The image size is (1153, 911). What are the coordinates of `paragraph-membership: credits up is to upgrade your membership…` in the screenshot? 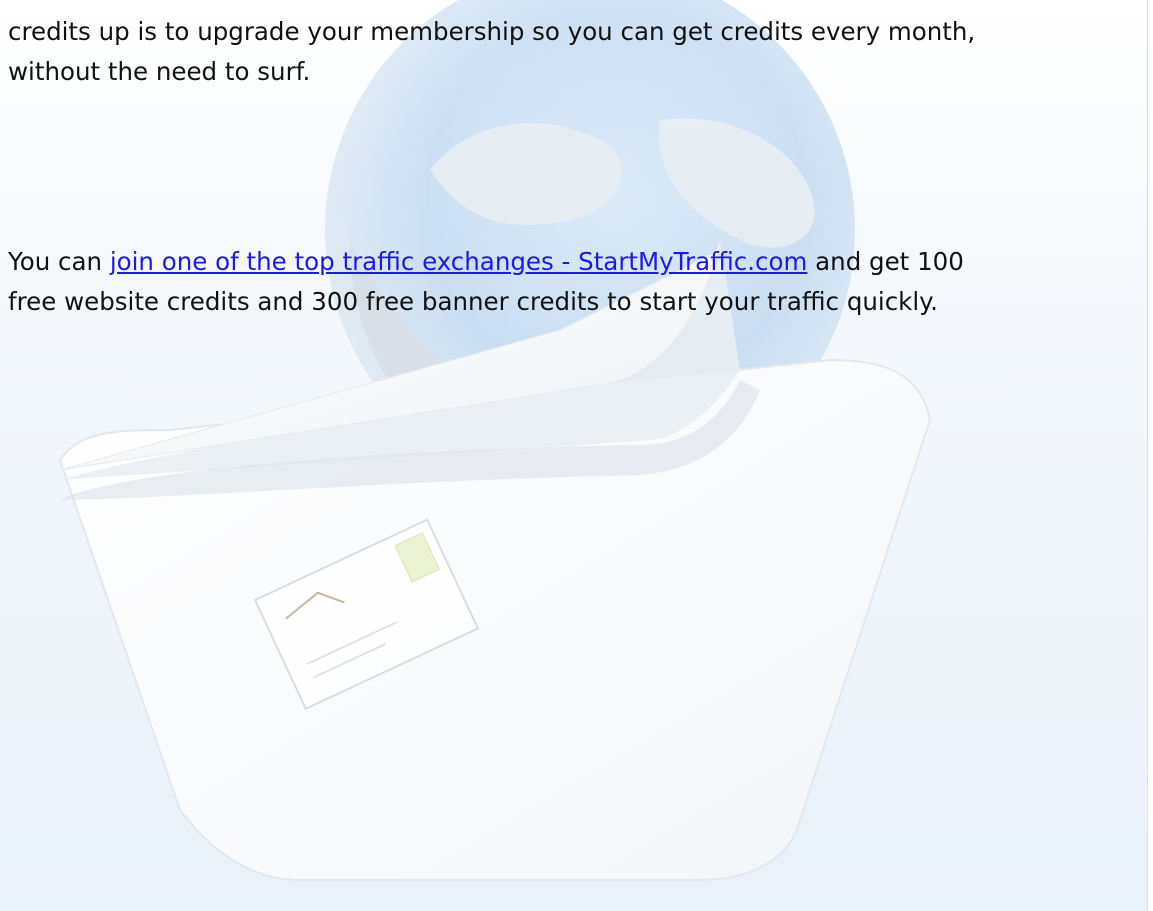 It's located at (575, 52).